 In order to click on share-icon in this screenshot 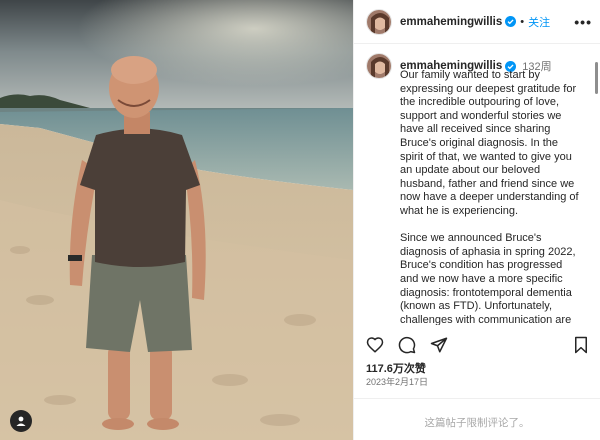, I will do `click(439, 345)`.